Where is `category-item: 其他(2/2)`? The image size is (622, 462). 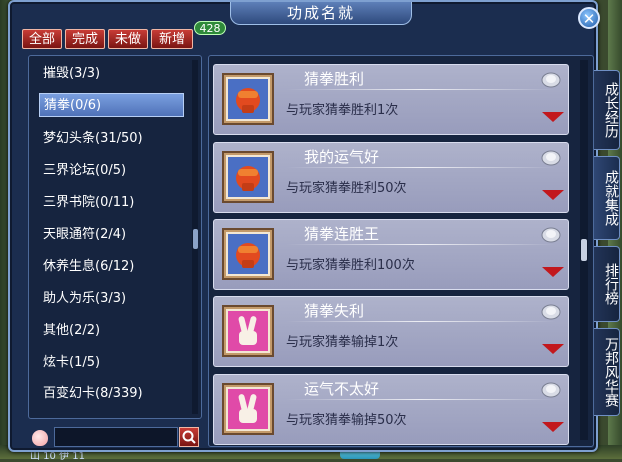
category-item: 其他(2/2) is located at coordinates (111, 331).